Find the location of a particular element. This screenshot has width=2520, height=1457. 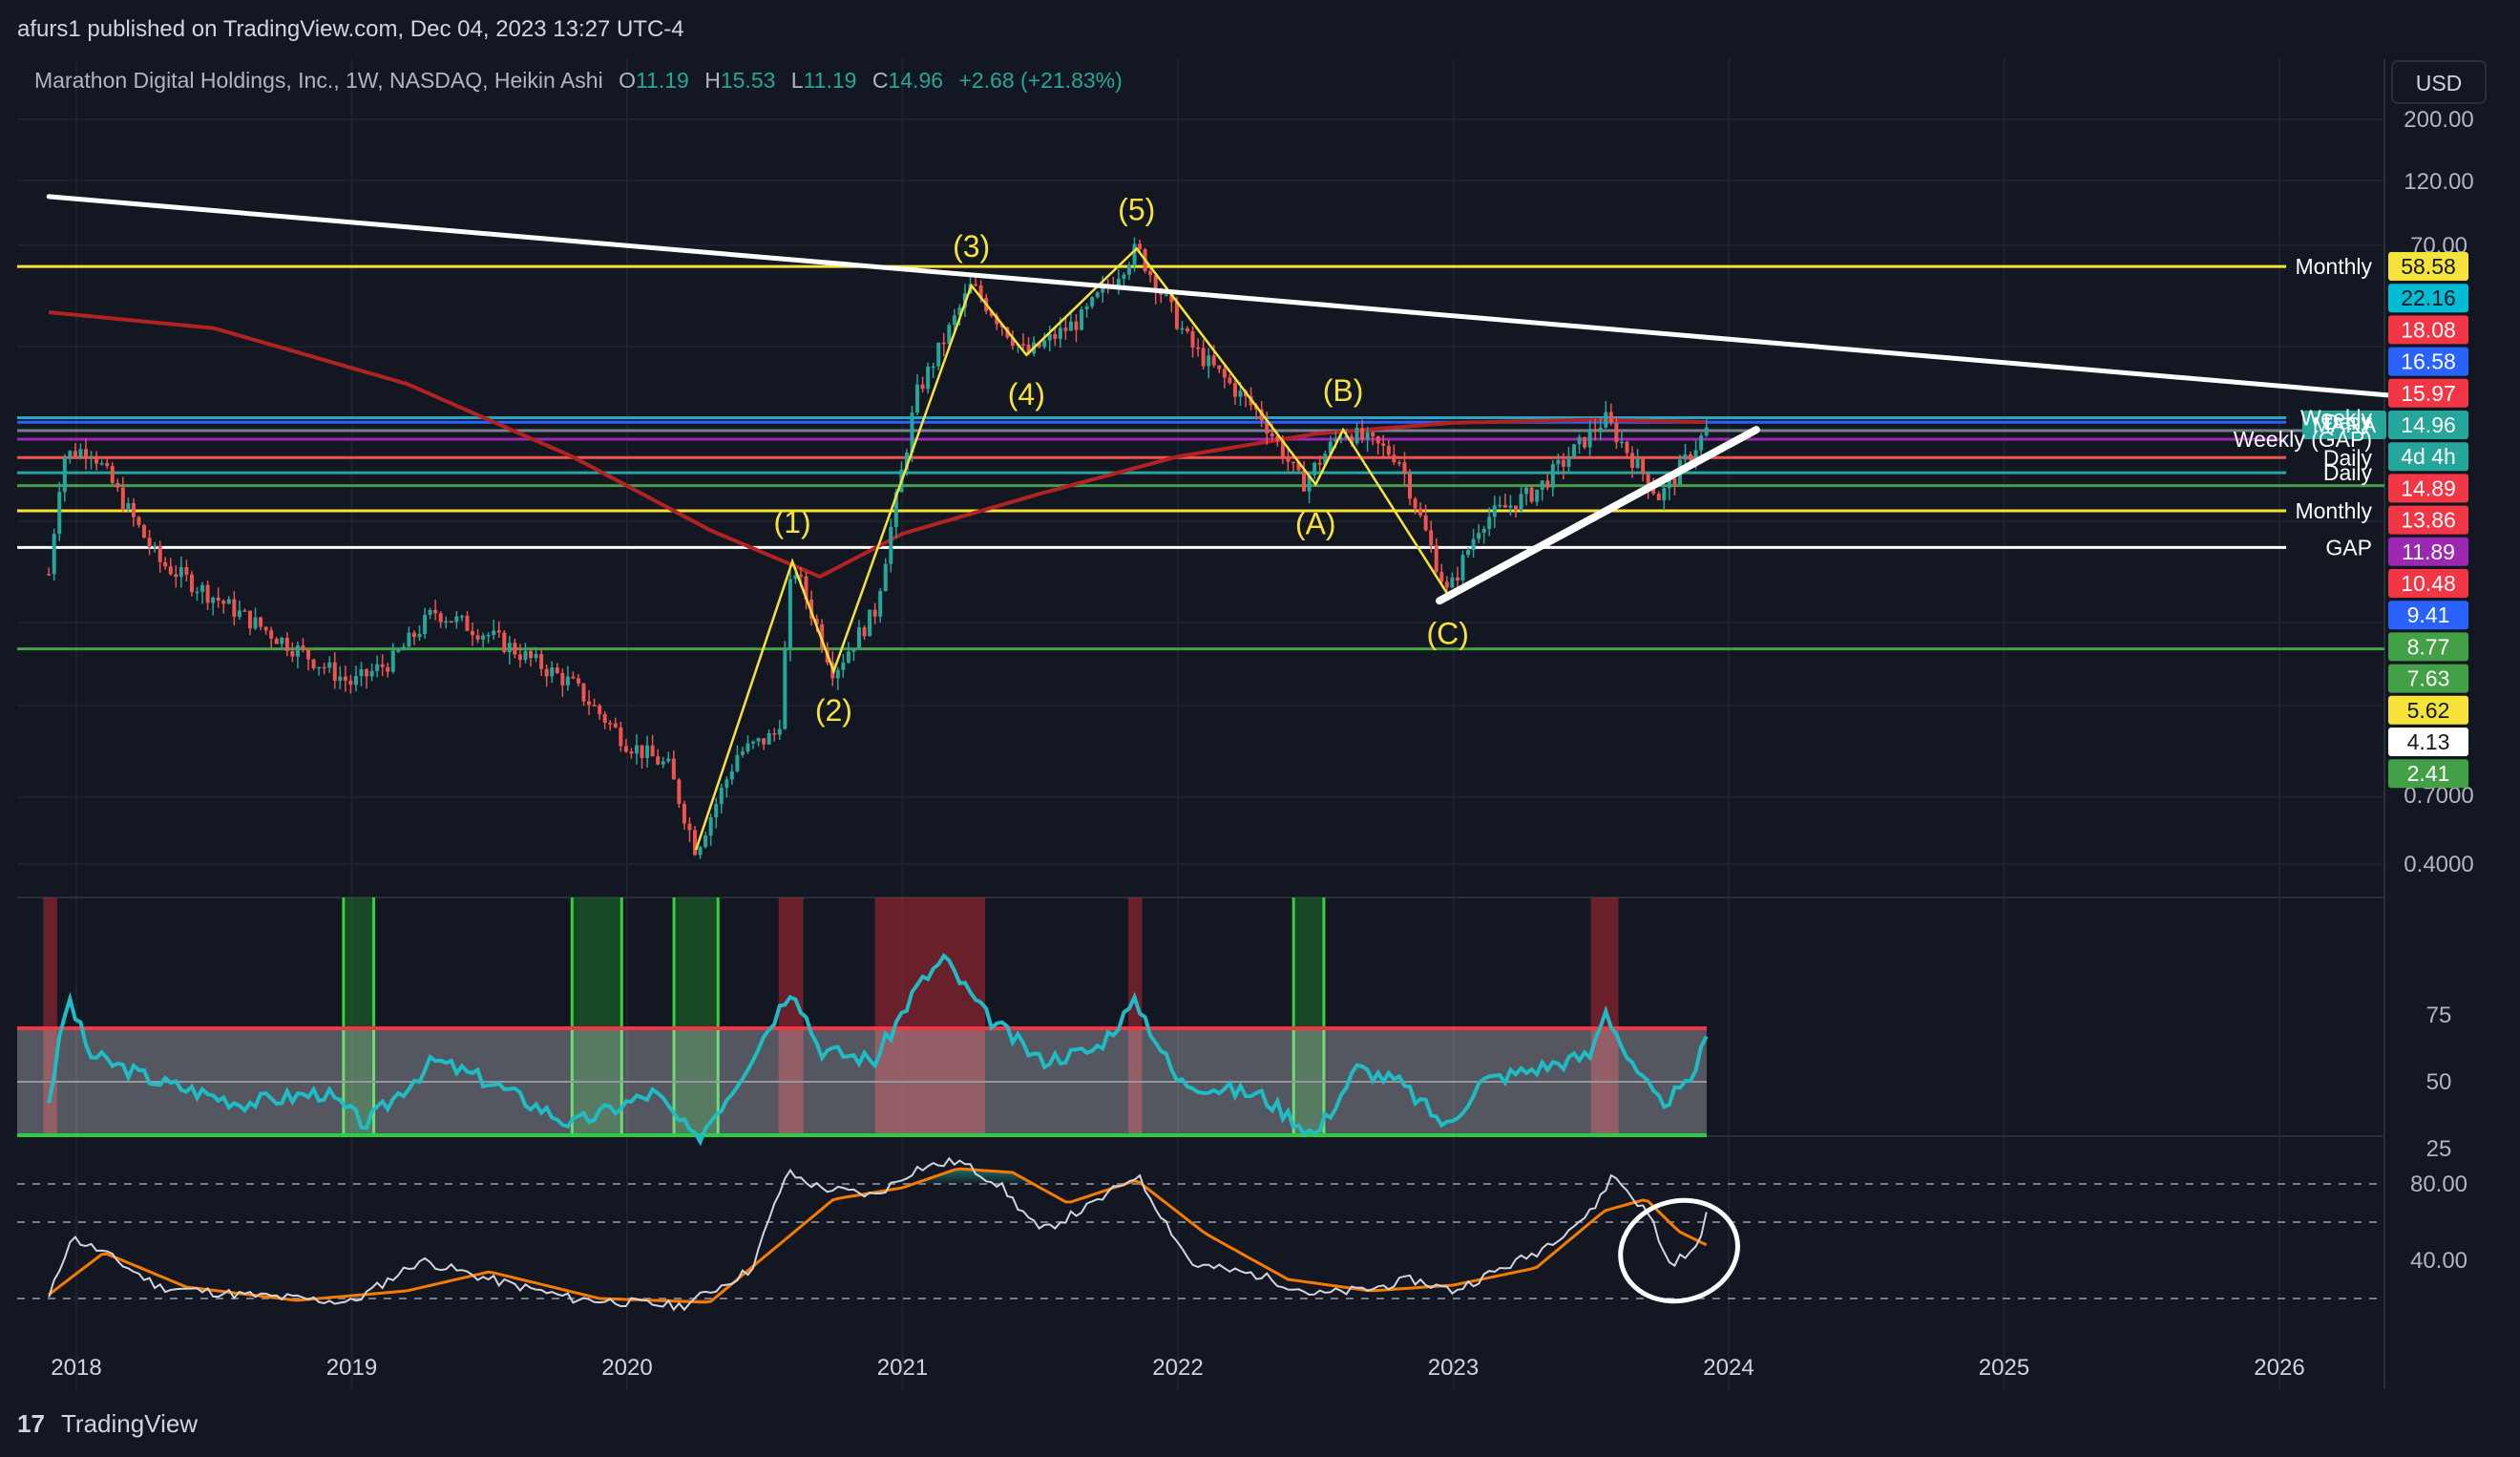

price-badge: 4.13 is located at coordinates (2428, 742).